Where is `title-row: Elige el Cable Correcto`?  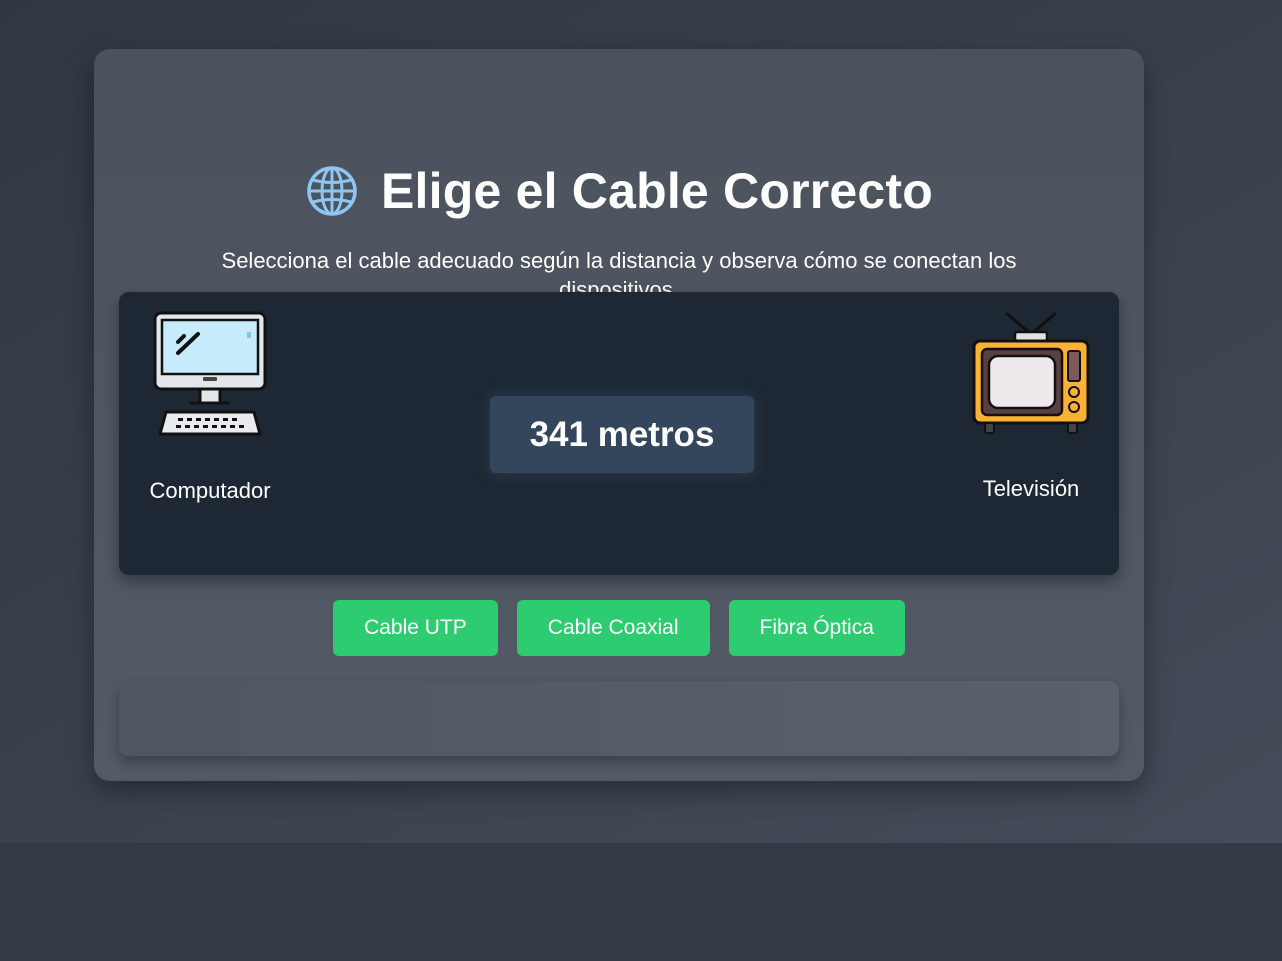
title-row: Elige el Cable Correcto is located at coordinates (619, 191).